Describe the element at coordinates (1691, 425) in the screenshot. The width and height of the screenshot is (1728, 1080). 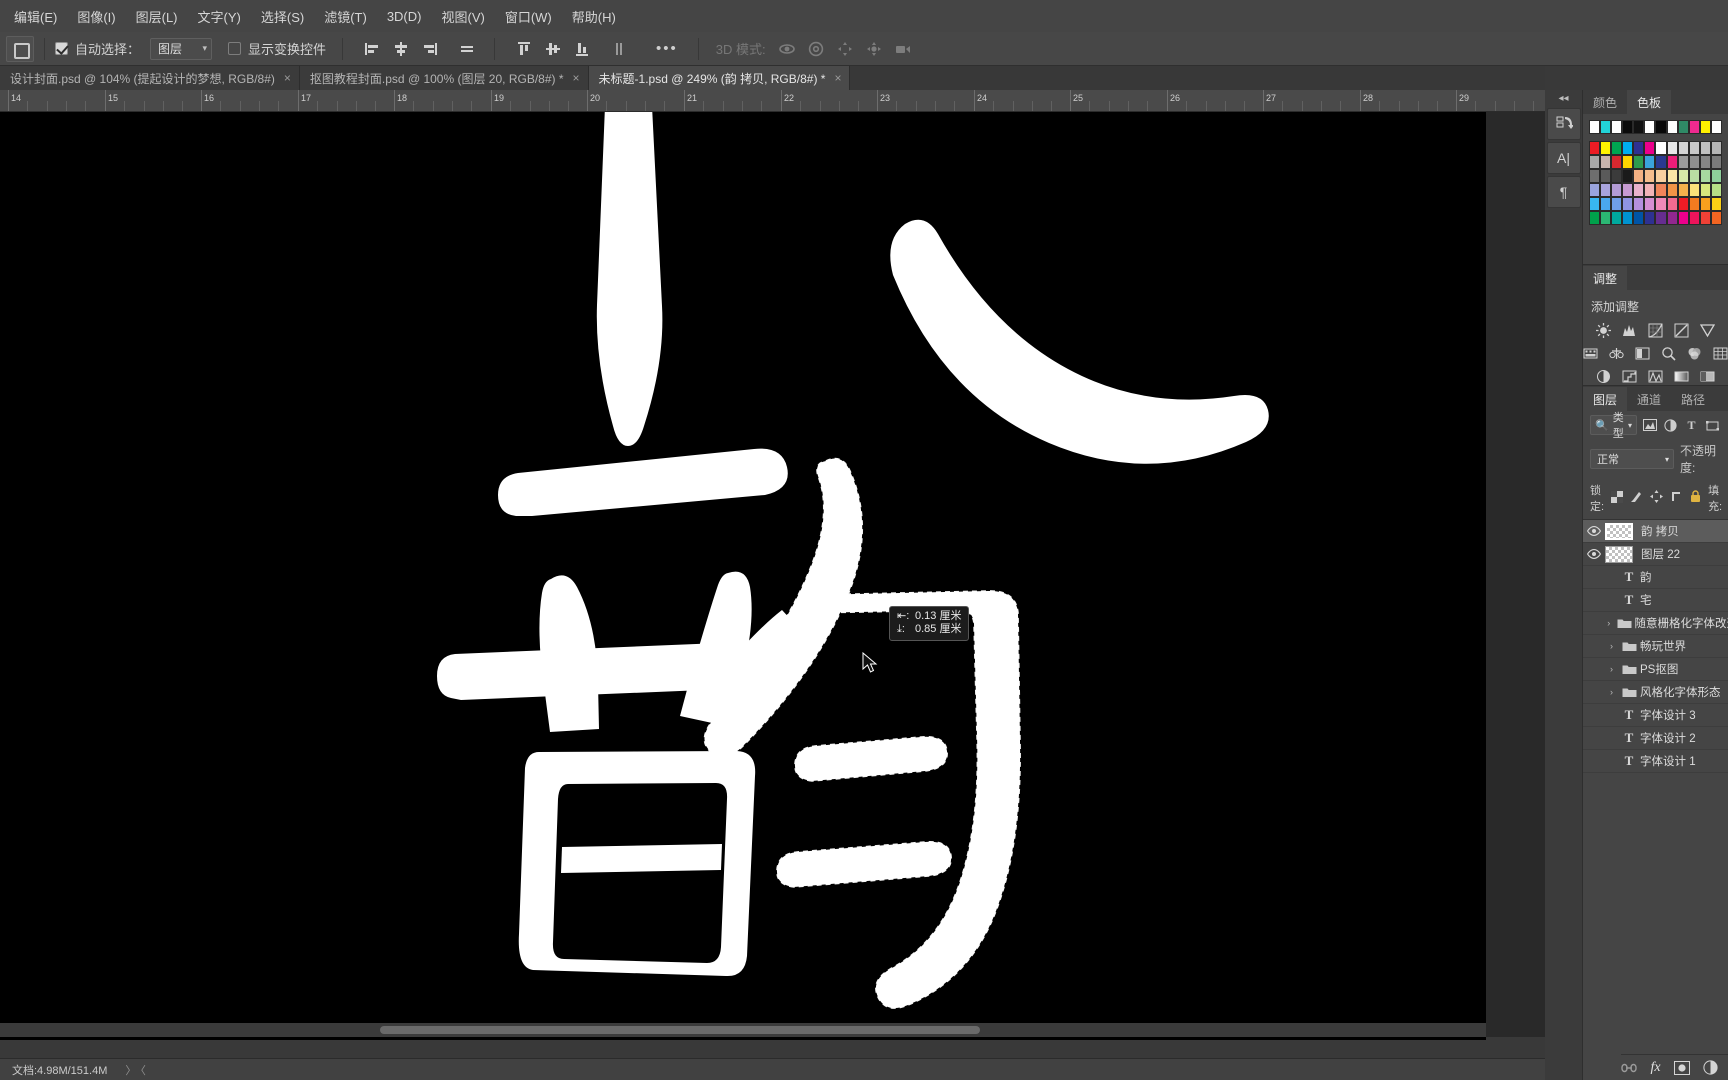
I see `filter-type-icon: T` at that location.